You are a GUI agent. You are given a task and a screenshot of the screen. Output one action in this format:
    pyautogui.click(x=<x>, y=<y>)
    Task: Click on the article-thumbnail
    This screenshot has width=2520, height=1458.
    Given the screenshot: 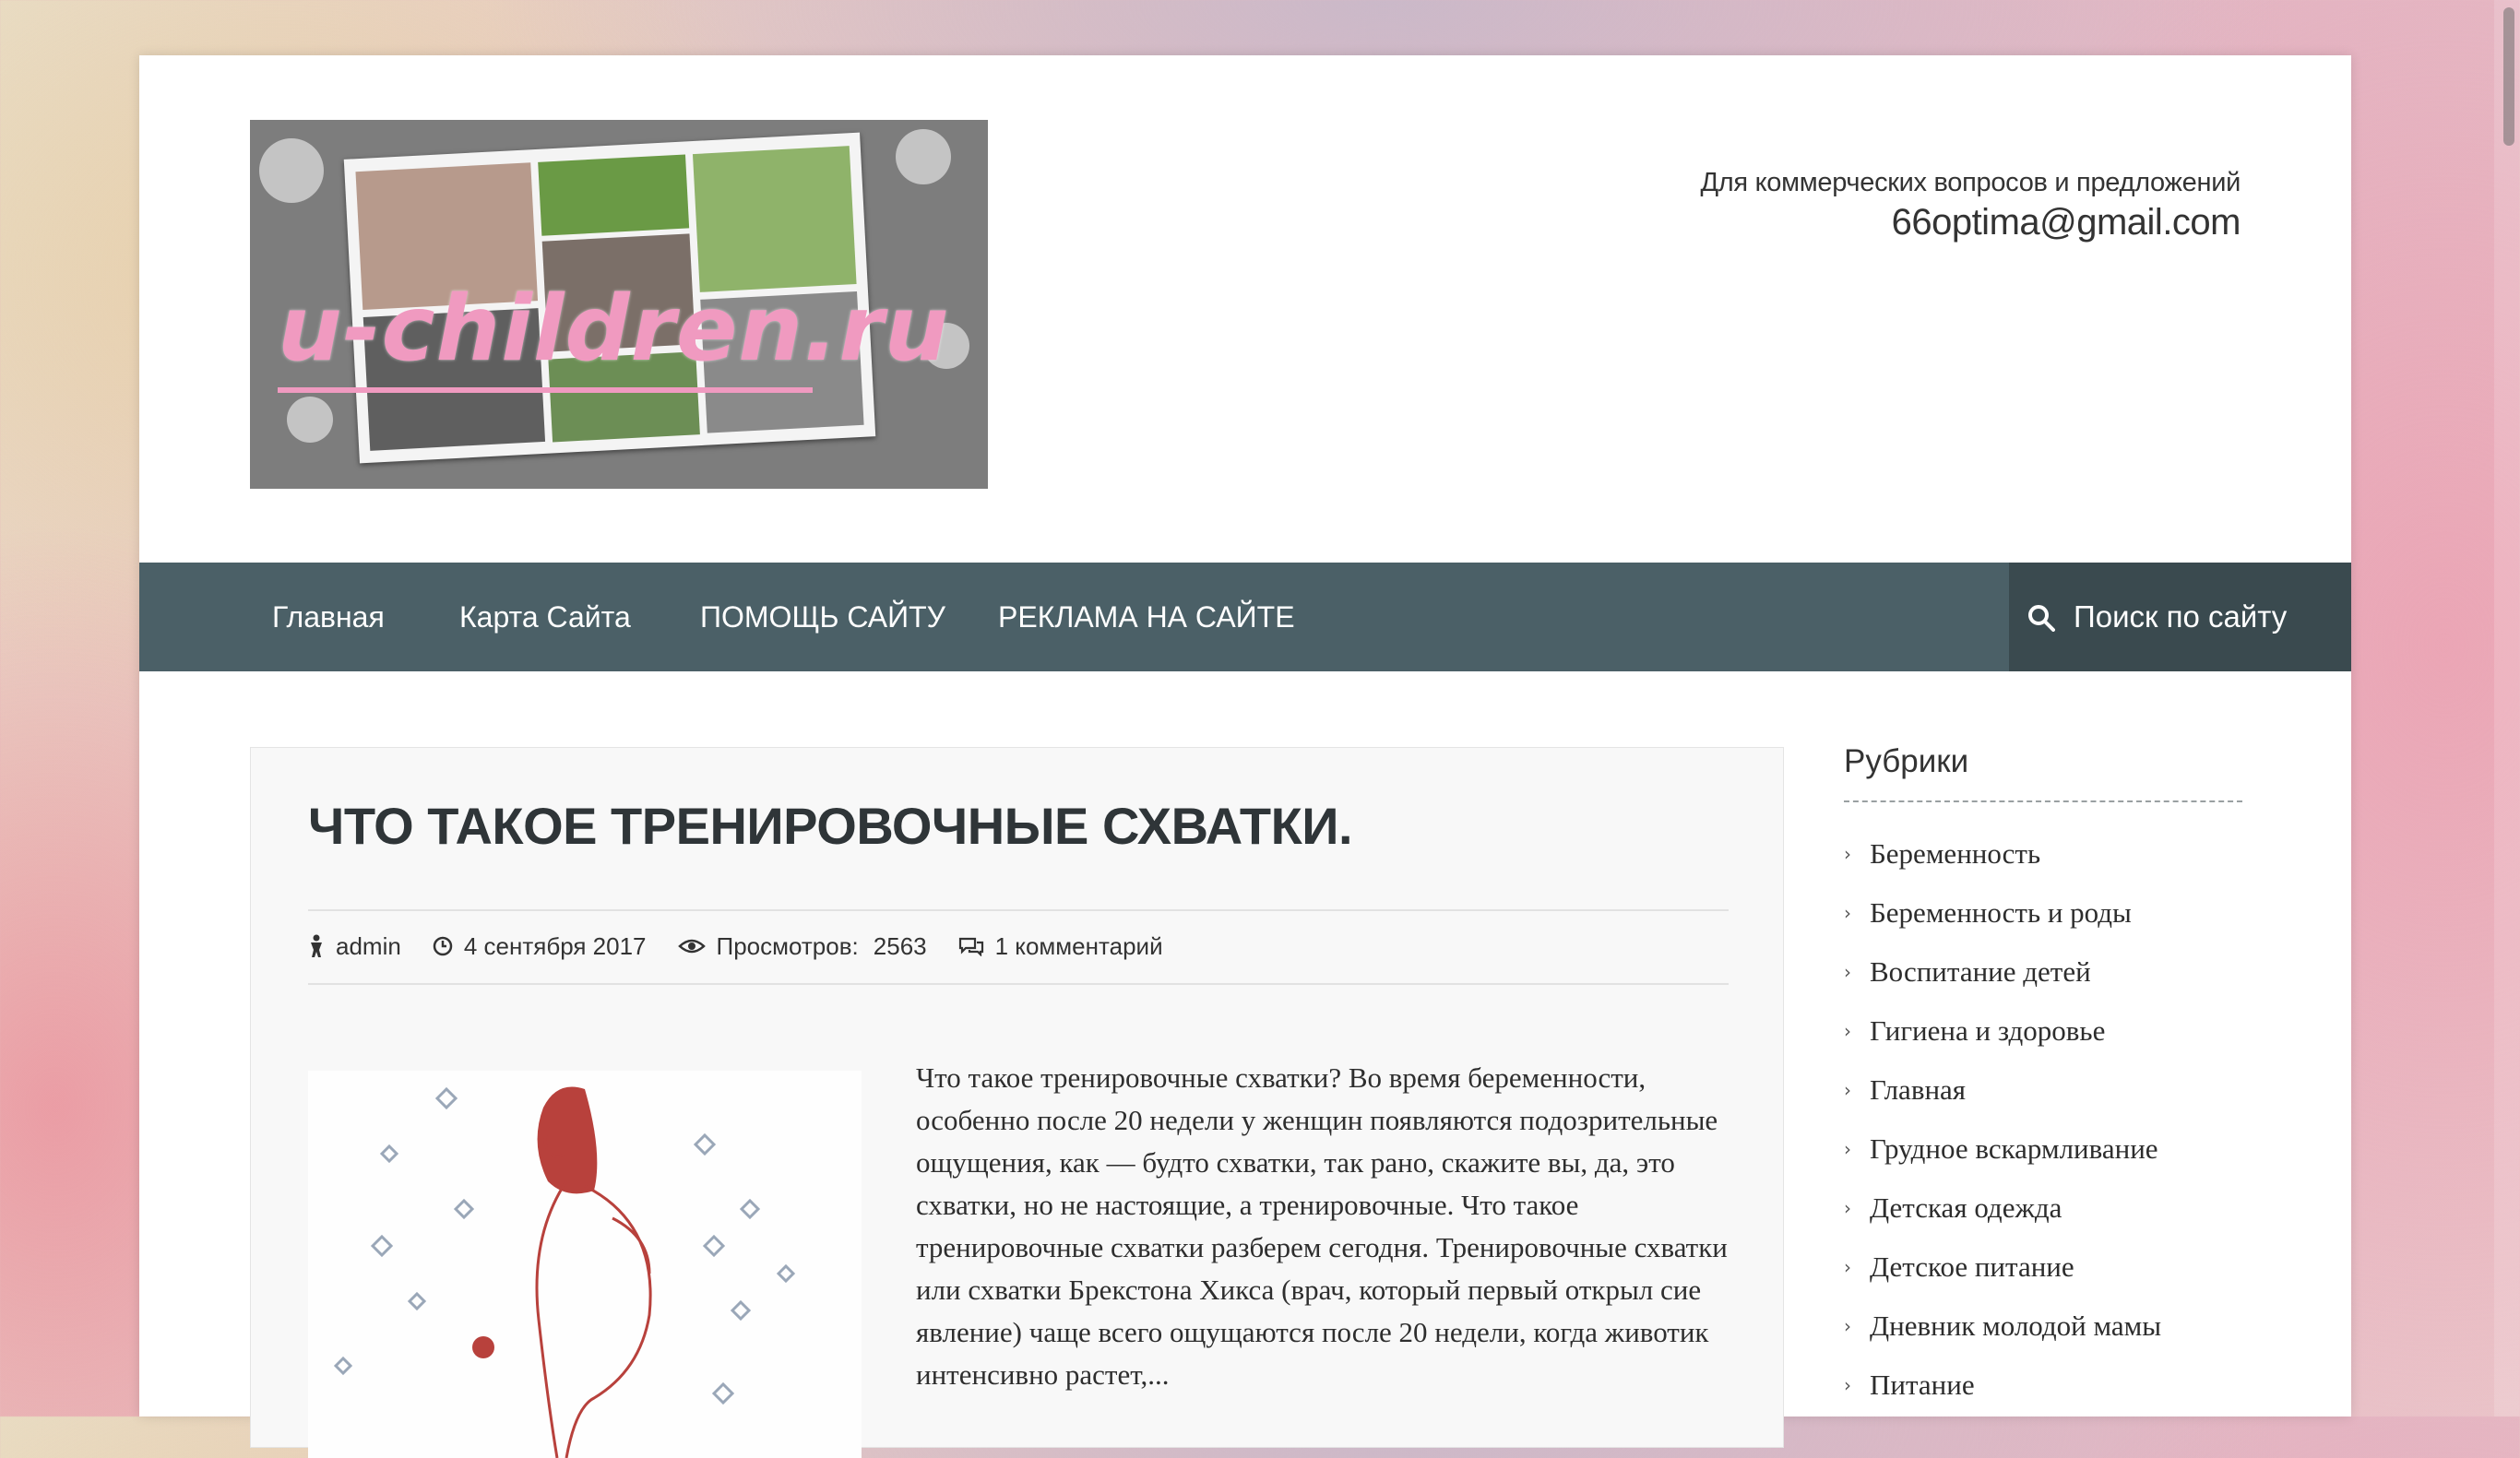 What is the action you would take?
    pyautogui.click(x=585, y=1264)
    